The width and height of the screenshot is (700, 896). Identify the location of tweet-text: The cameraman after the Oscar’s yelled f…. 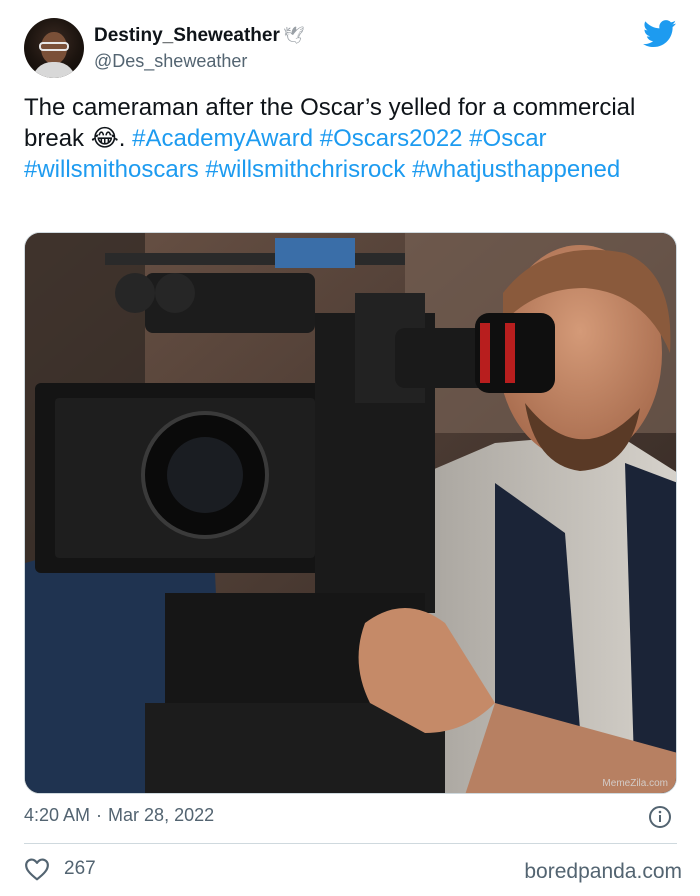
(349, 138).